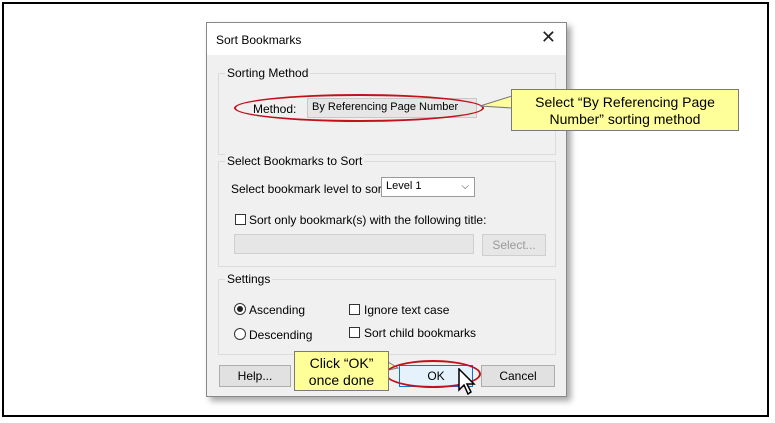  Describe the element at coordinates (341, 363) in the screenshot. I see `ok-callout-line1: Click “OK”` at that location.